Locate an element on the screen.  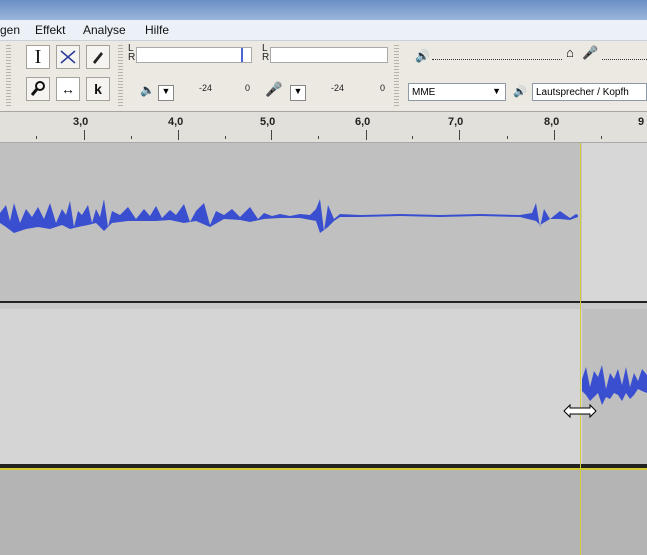
envelope-icon is located at coordinates (68, 57).